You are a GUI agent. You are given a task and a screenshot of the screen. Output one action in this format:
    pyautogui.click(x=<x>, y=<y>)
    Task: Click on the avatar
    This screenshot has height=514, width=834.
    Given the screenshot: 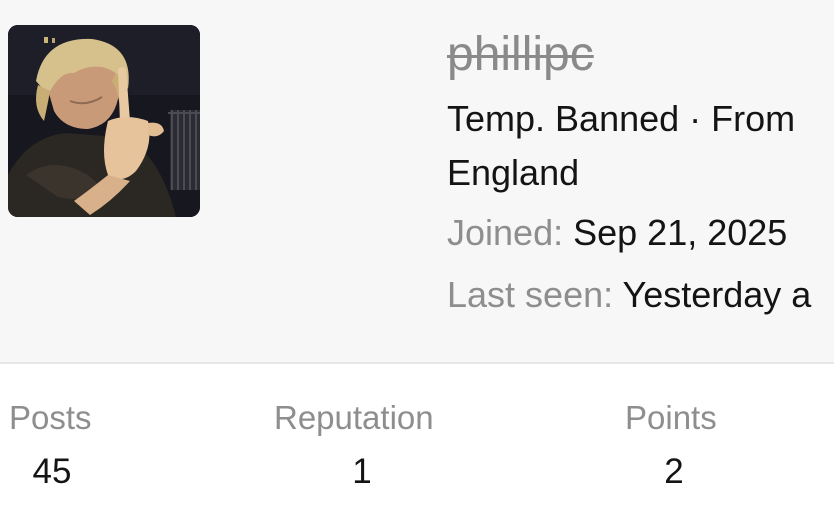 What is the action you would take?
    pyautogui.click(x=104, y=121)
    